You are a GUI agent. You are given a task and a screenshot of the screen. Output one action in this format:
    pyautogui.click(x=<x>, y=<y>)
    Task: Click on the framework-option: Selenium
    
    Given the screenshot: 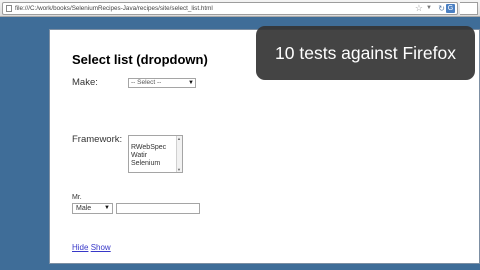 What is the action you would take?
    pyautogui.click(x=145, y=164)
    